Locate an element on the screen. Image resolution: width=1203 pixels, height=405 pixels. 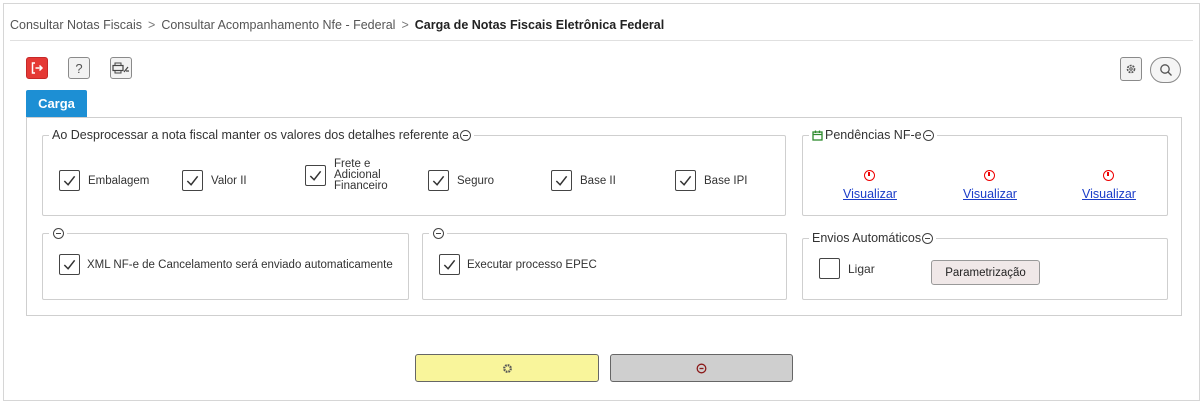
visualizar-link-2: Visualizar is located at coordinates (990, 194).